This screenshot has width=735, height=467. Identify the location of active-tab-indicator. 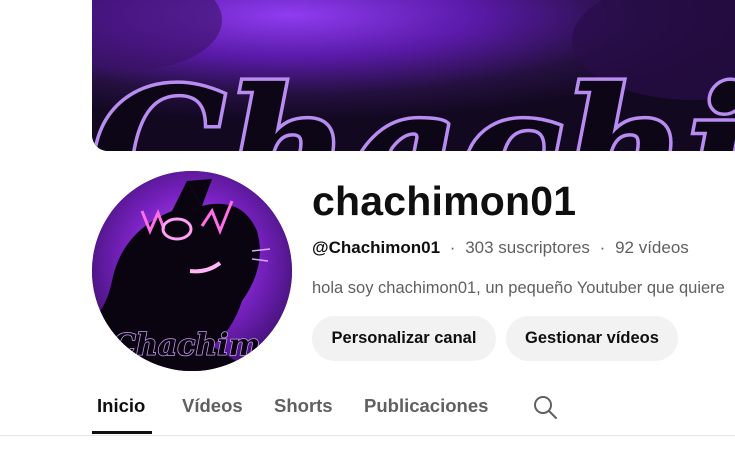
(122, 432).